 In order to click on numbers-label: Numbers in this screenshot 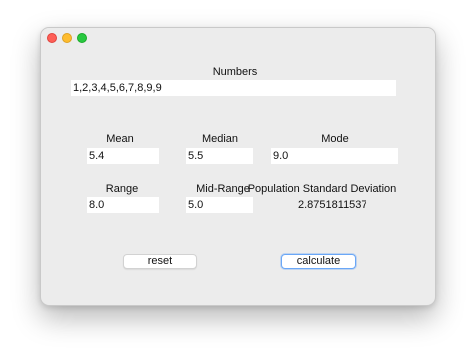, I will do `click(235, 72)`.